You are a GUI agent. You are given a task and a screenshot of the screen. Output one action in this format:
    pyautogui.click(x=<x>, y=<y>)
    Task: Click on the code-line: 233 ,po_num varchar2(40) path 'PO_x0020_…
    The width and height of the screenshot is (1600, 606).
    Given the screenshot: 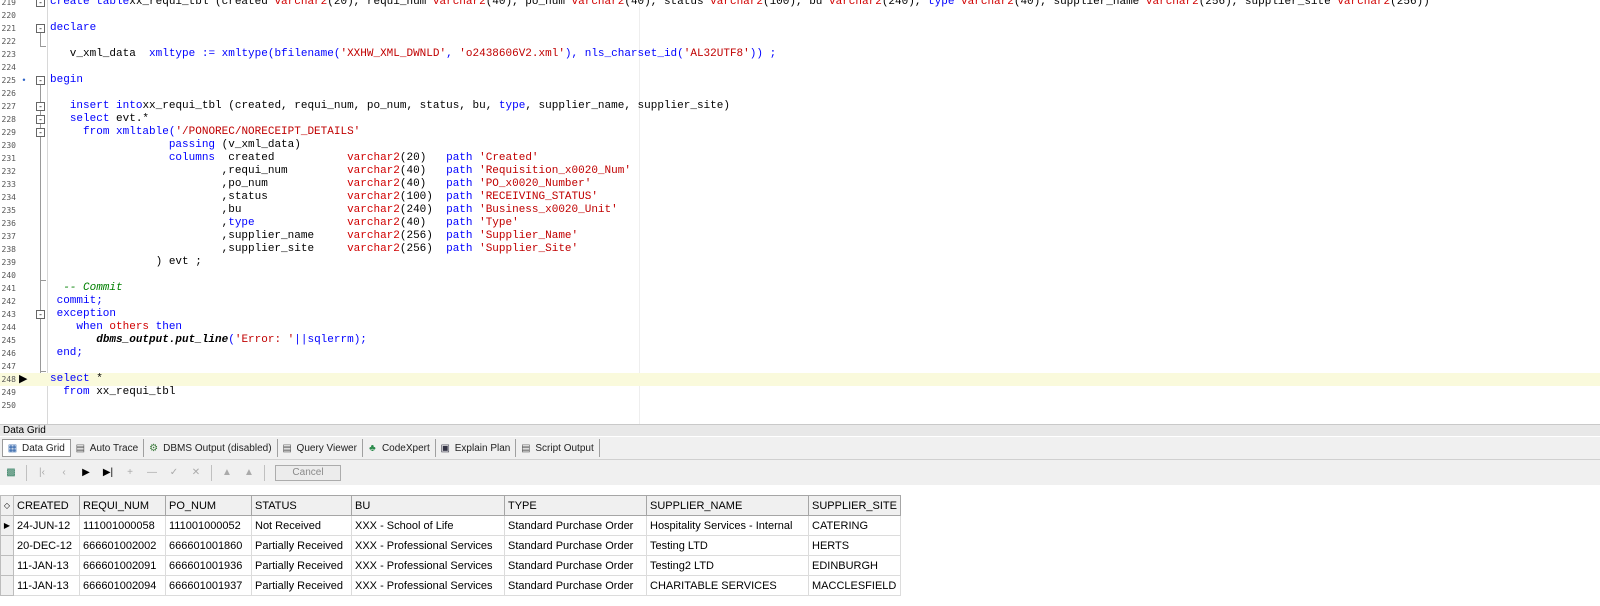 What is the action you would take?
    pyautogui.click(x=800, y=184)
    